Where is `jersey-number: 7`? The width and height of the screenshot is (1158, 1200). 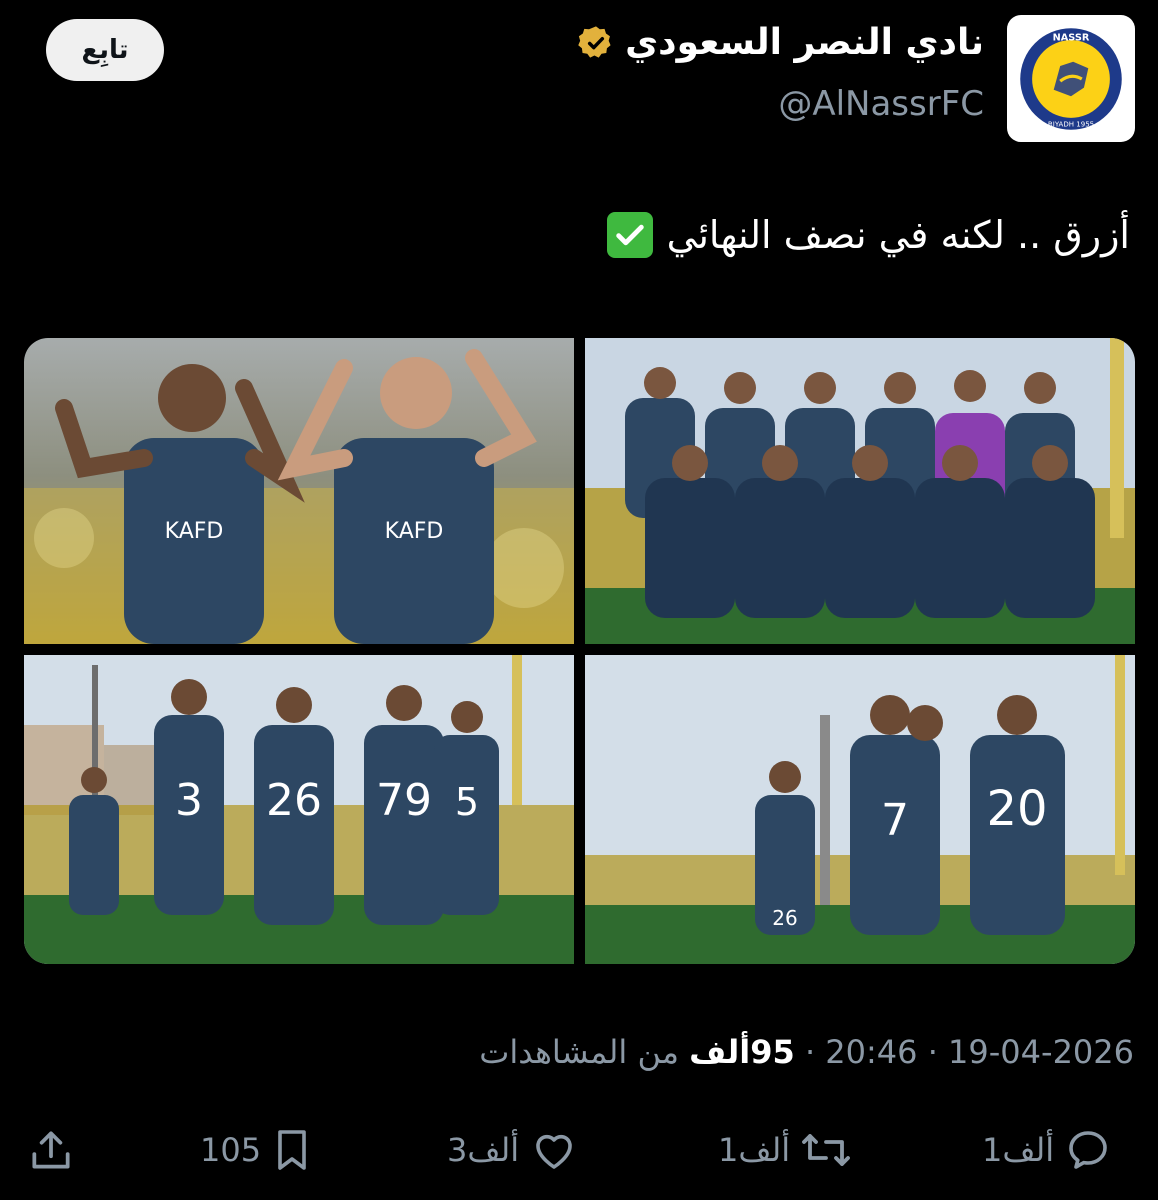
jersey-number: 7 is located at coordinates (895, 820).